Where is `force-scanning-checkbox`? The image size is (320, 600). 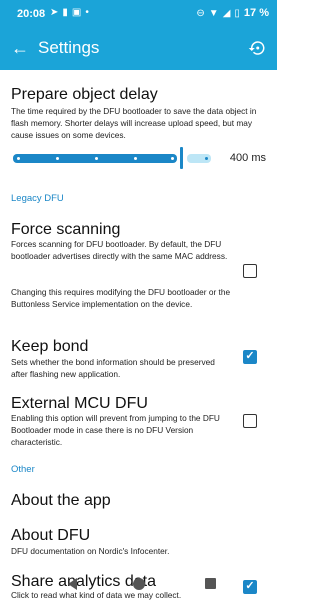 force-scanning-checkbox is located at coordinates (250, 271).